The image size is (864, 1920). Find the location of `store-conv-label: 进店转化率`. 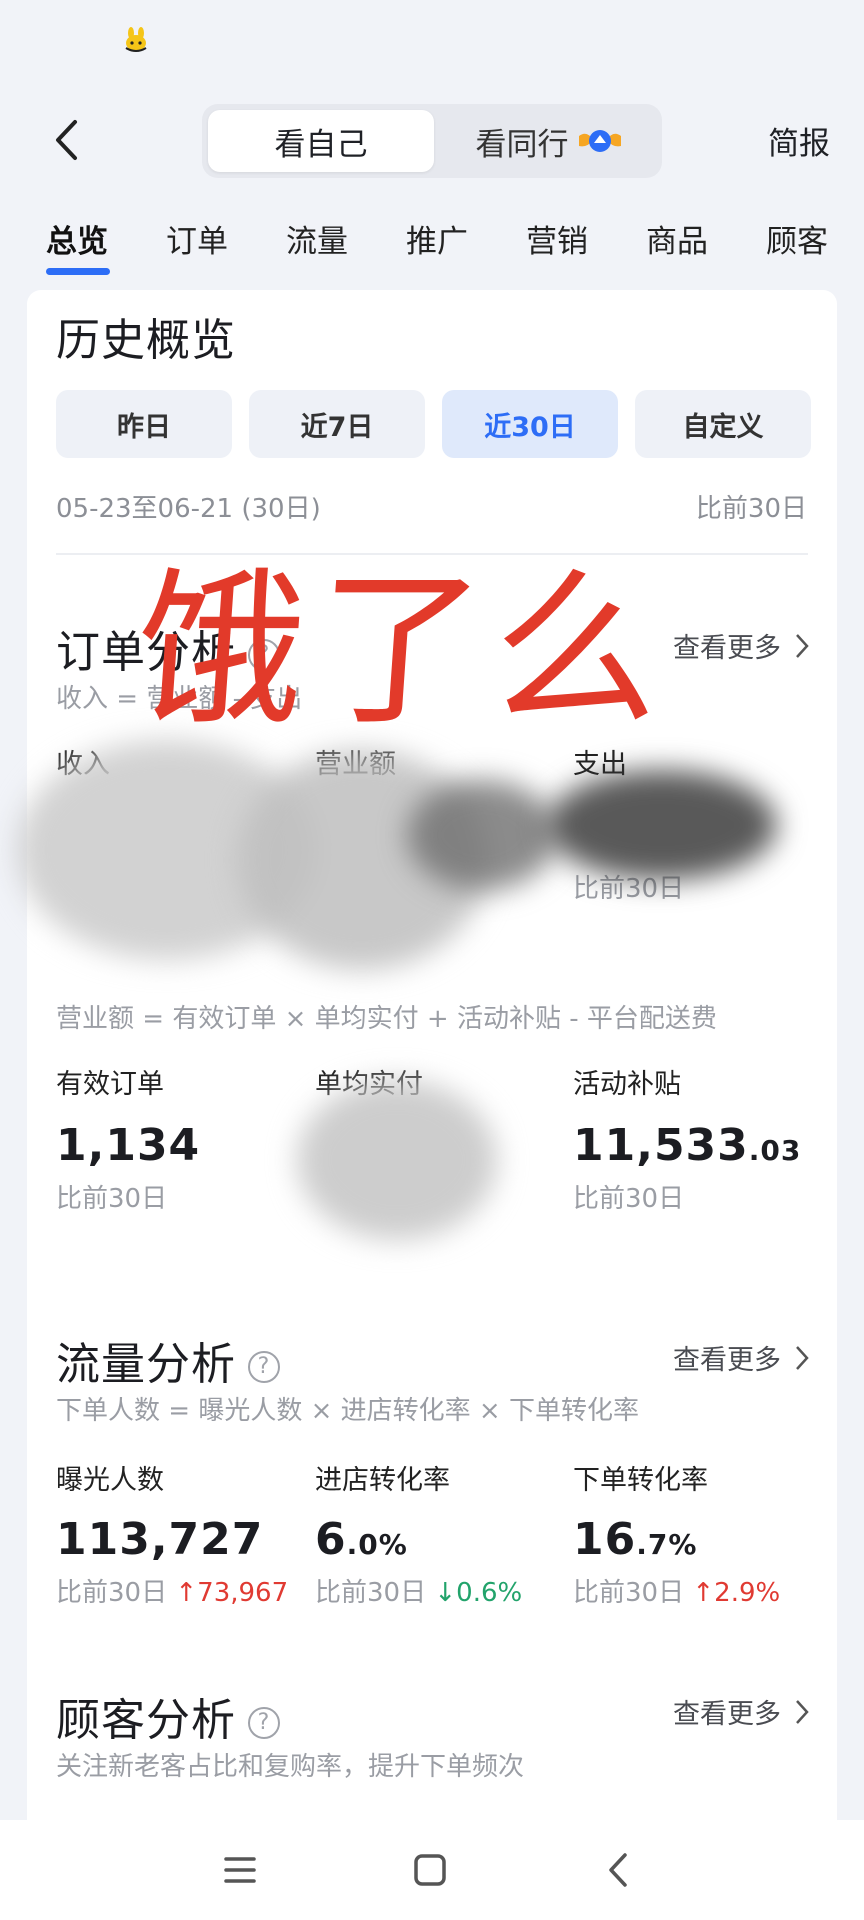

store-conv-label: 进店转化率 is located at coordinates (382, 1480).